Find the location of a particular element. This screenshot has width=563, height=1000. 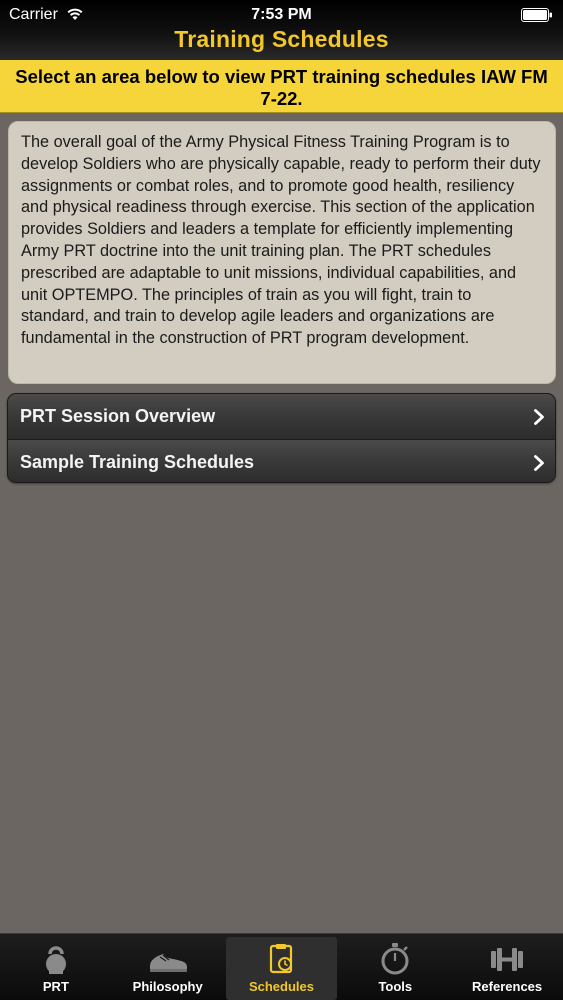

menu-item-prt-session-overview: PRT Session Overview is located at coordinates (281, 416).